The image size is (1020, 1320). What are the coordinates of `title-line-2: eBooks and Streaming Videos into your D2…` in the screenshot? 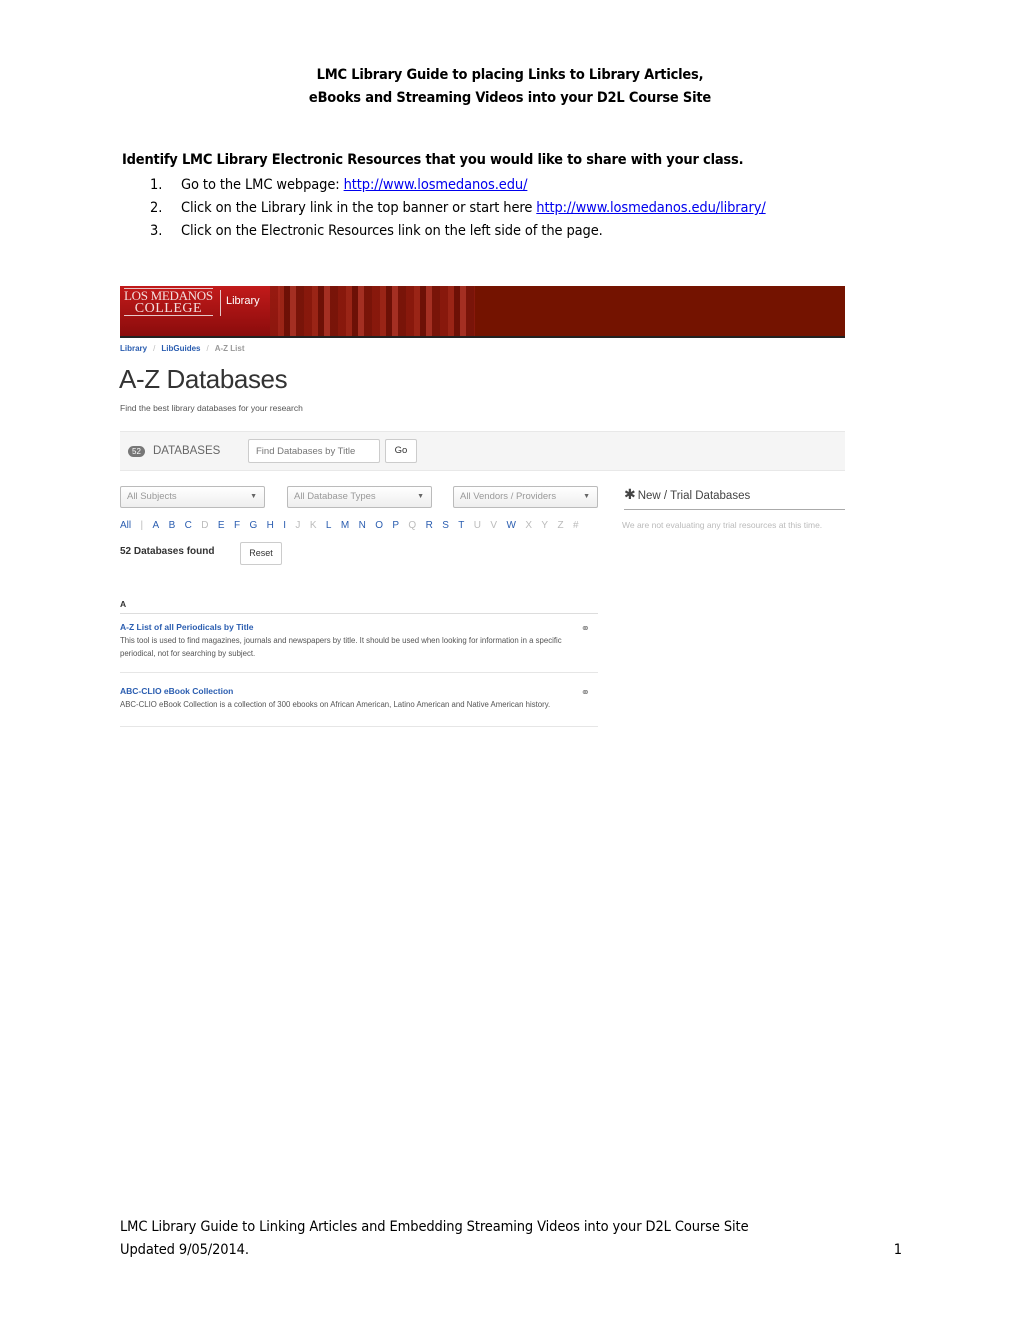 It's located at (510, 98).